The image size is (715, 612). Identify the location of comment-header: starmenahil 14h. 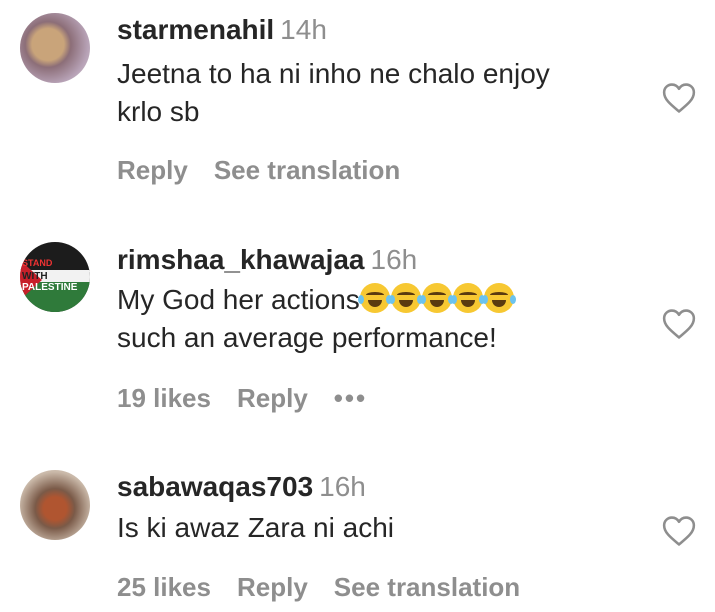
(222, 30).